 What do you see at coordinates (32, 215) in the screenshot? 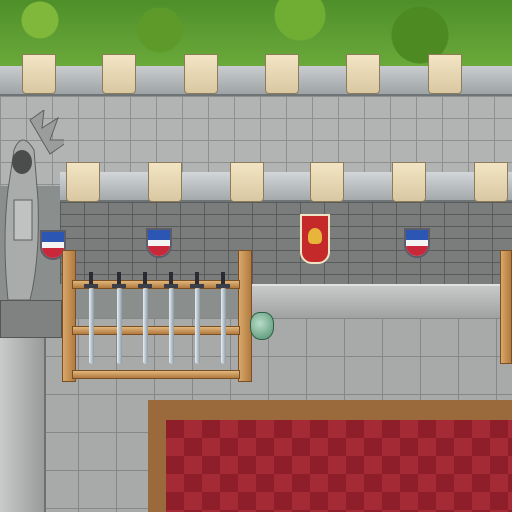
I see `hooded-statue-icon` at bounding box center [32, 215].